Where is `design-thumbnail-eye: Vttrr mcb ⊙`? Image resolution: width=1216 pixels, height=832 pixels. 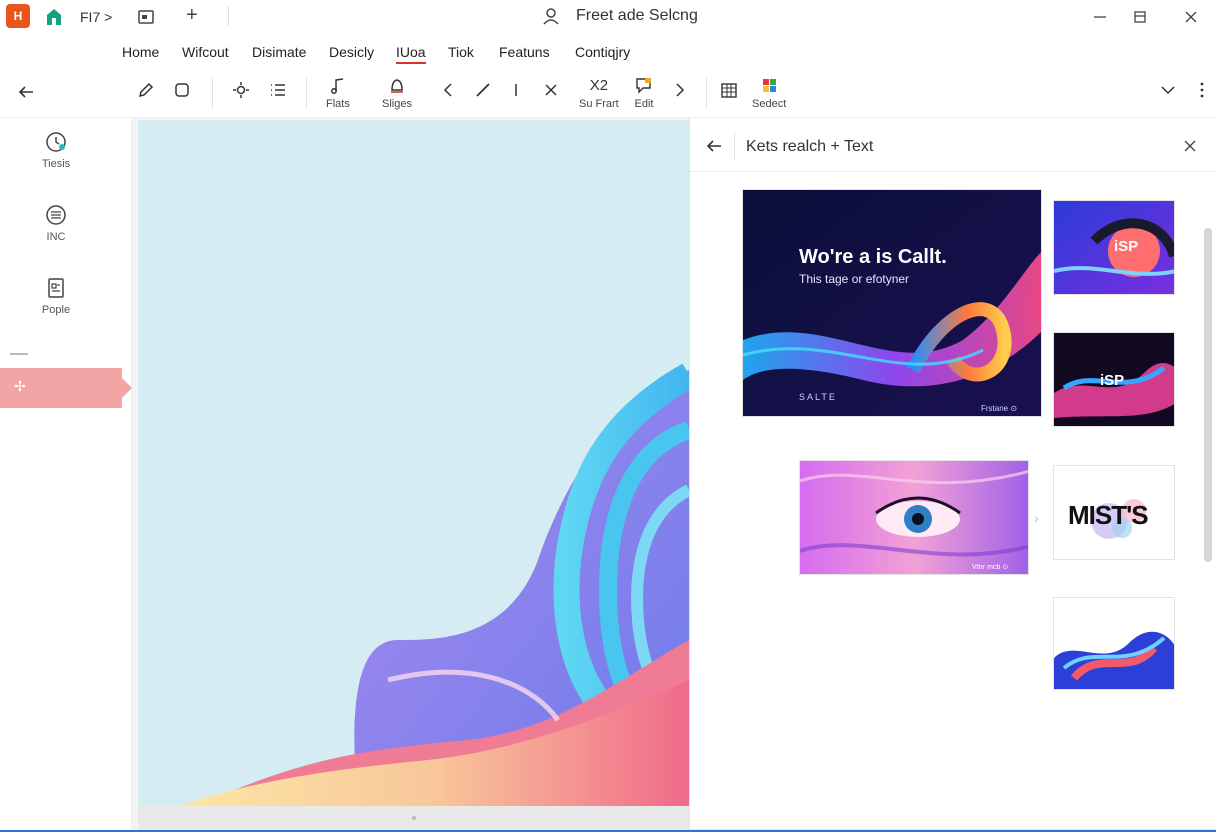
design-thumbnail-eye: Vttrr mcb ⊙ is located at coordinates (914, 517).